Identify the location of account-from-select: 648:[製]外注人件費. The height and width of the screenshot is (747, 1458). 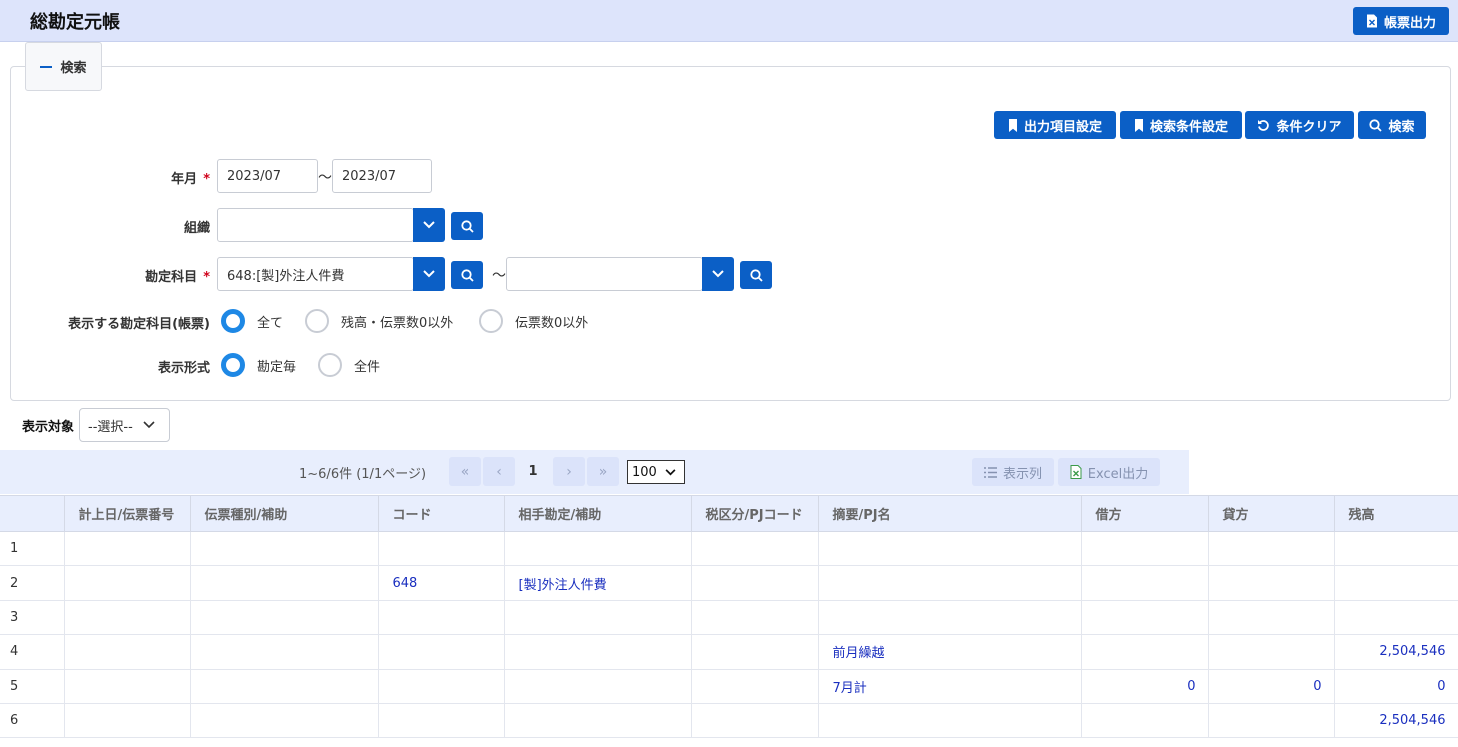
(315, 274).